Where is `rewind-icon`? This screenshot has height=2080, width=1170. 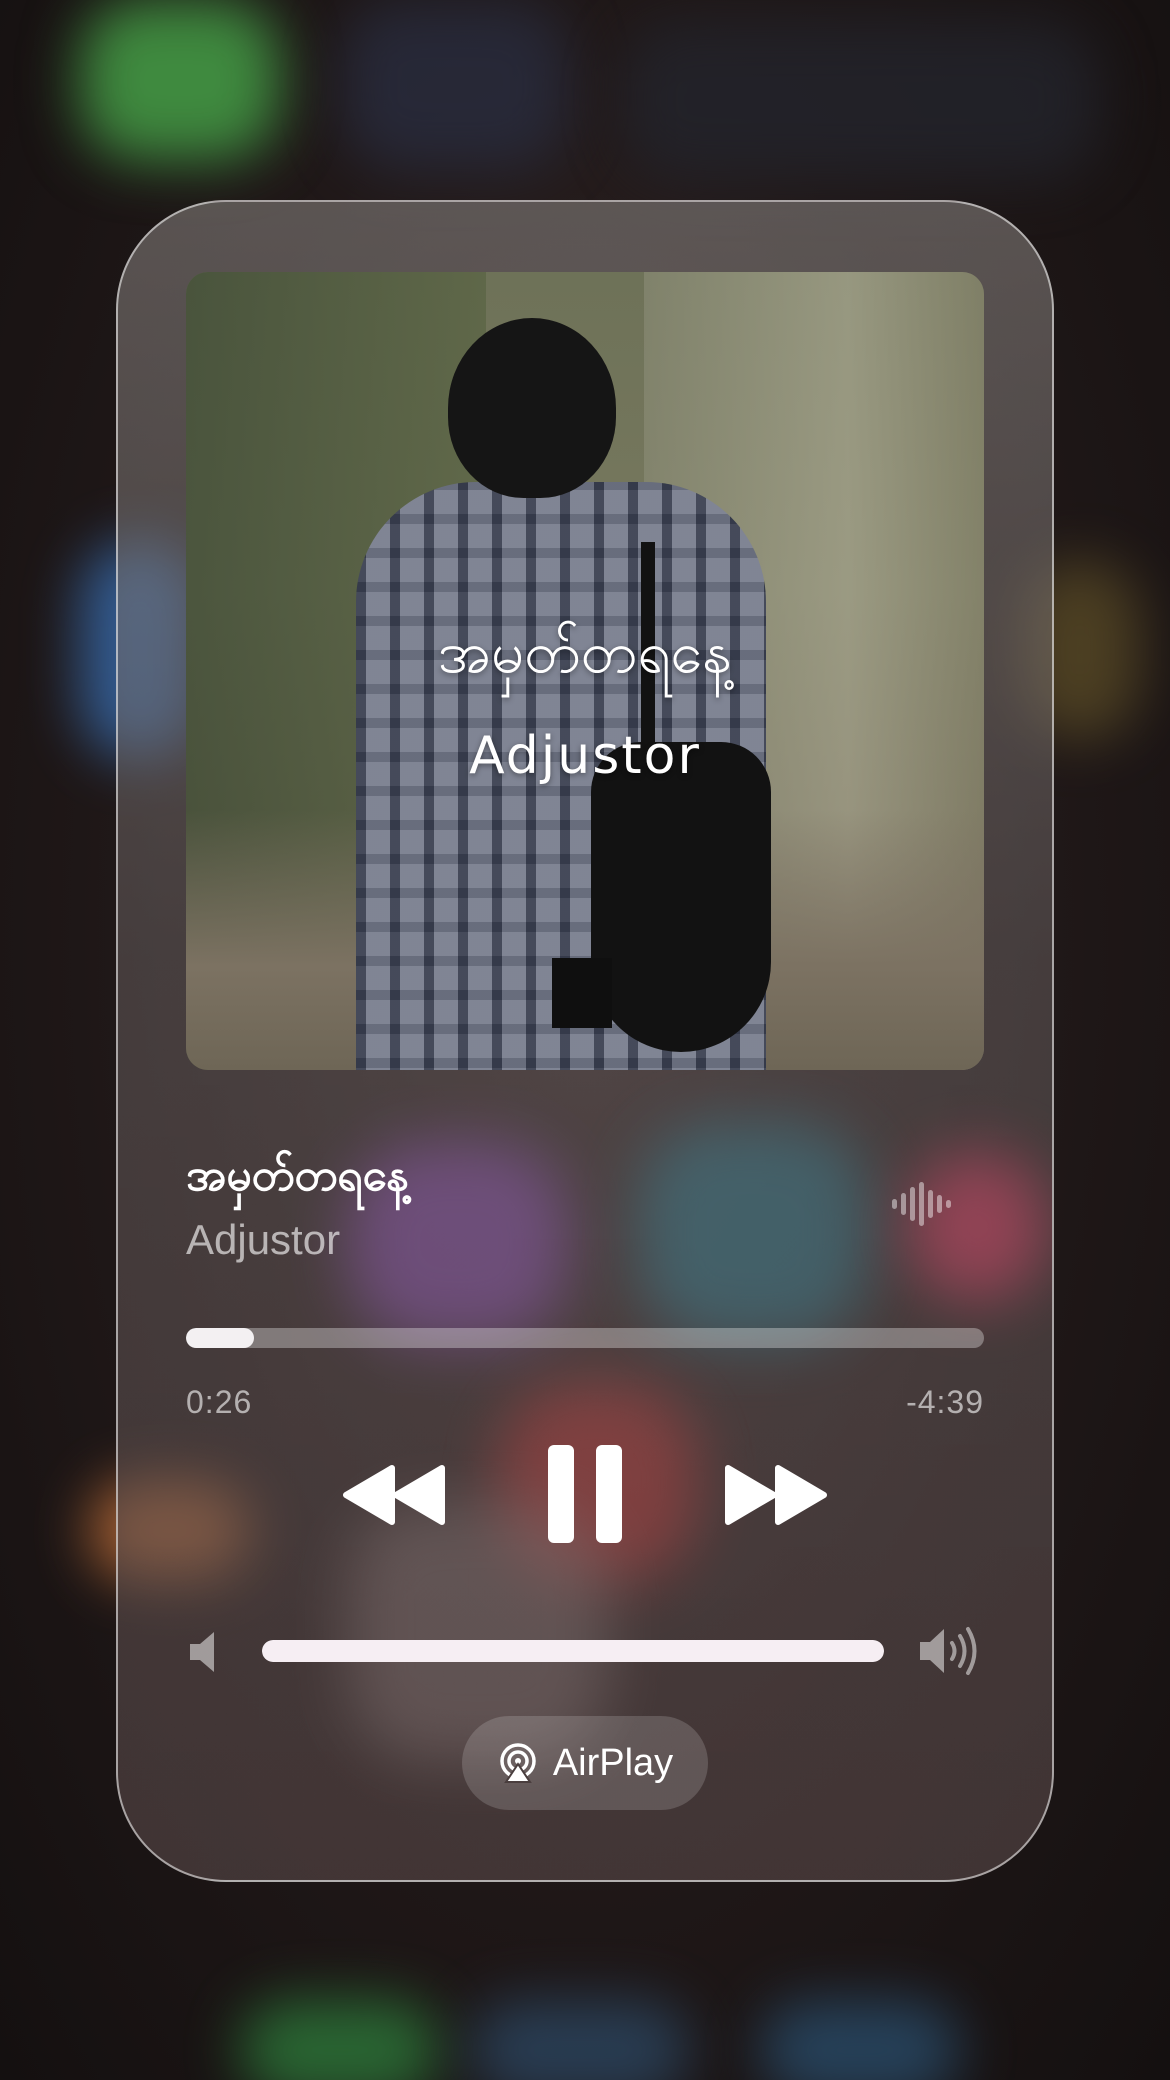 rewind-icon is located at coordinates (394, 1495).